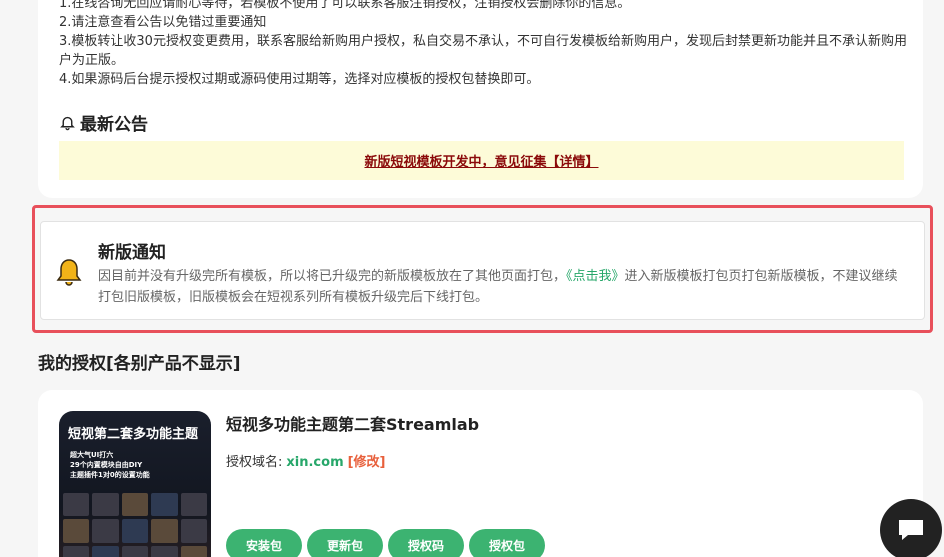  I want to click on chat-button, so click(911, 528).